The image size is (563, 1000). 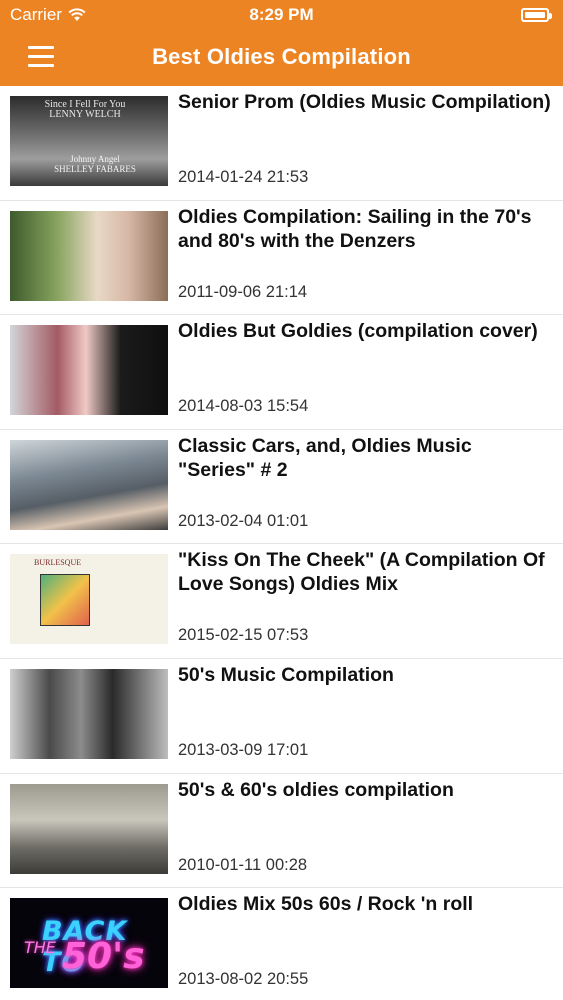 What do you see at coordinates (364, 102) in the screenshot?
I see `video-title: Senior Prom (Oldies Music Compilation)` at bounding box center [364, 102].